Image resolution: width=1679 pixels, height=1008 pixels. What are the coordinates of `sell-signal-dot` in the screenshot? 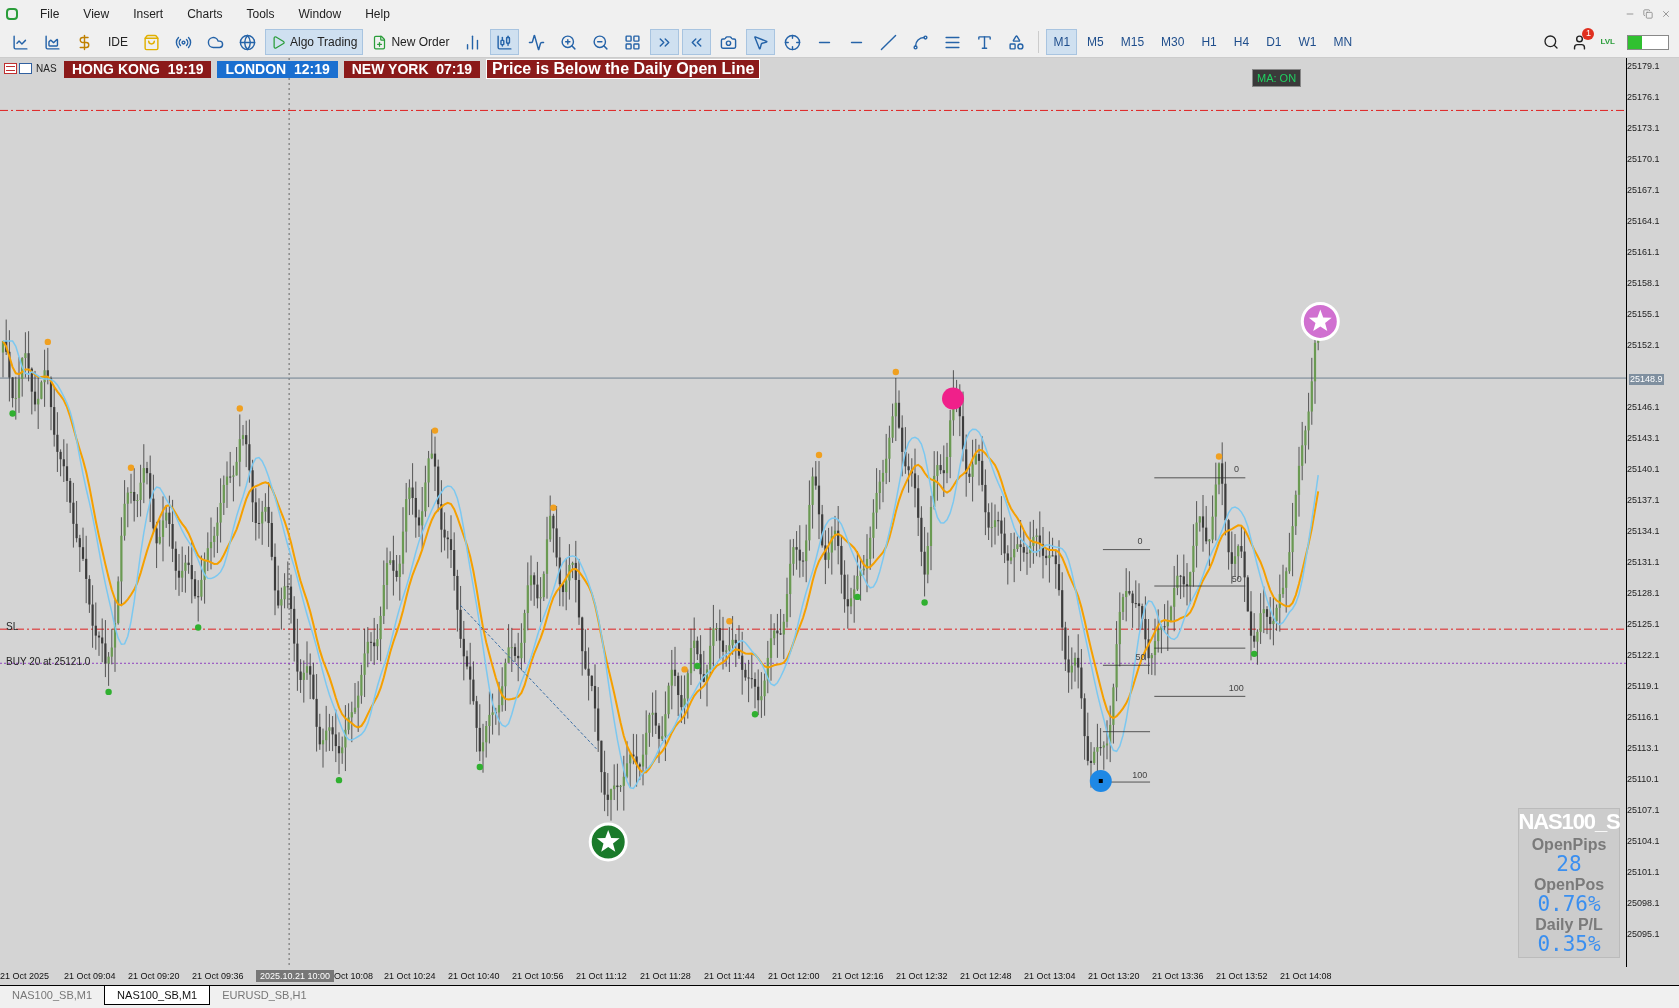 It's located at (953, 398).